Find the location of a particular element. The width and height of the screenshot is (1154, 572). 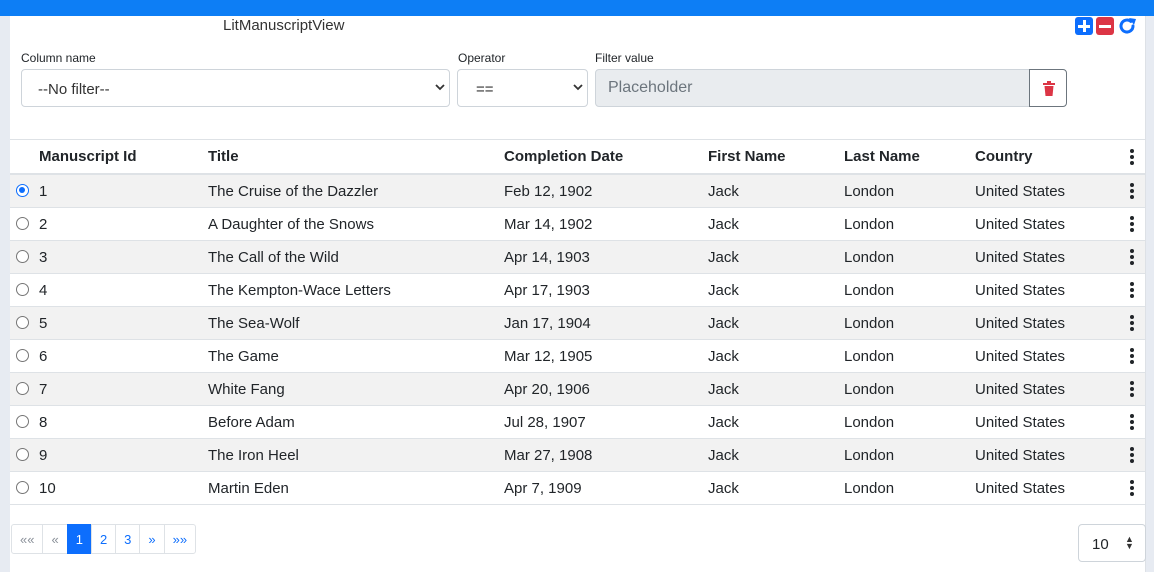

cell-completion-date: Mar 27, 1908 is located at coordinates (548, 455).